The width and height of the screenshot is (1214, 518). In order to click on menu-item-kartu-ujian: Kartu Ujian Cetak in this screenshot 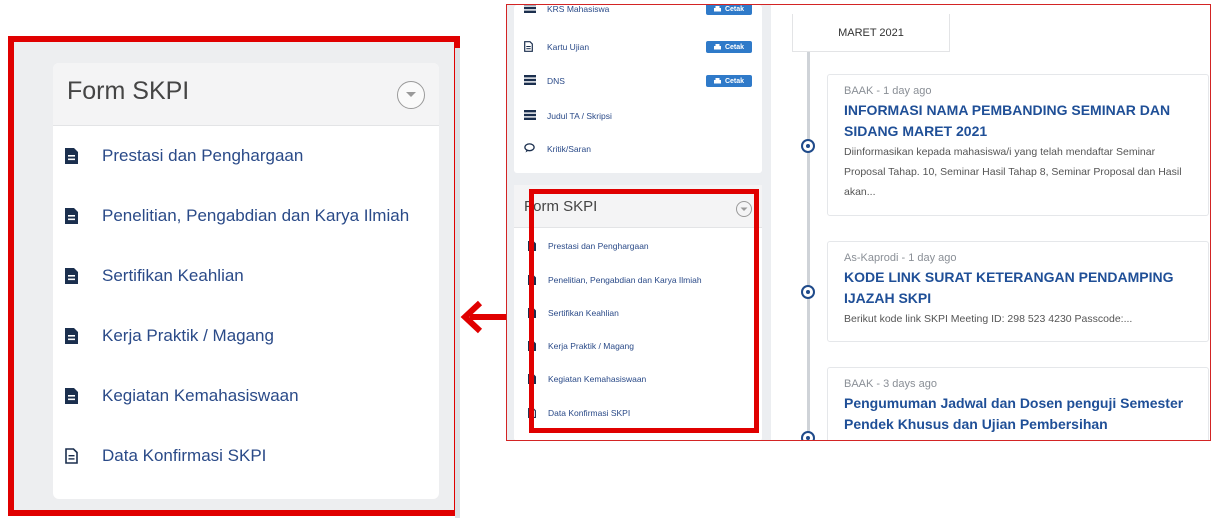, I will do `click(640, 47)`.